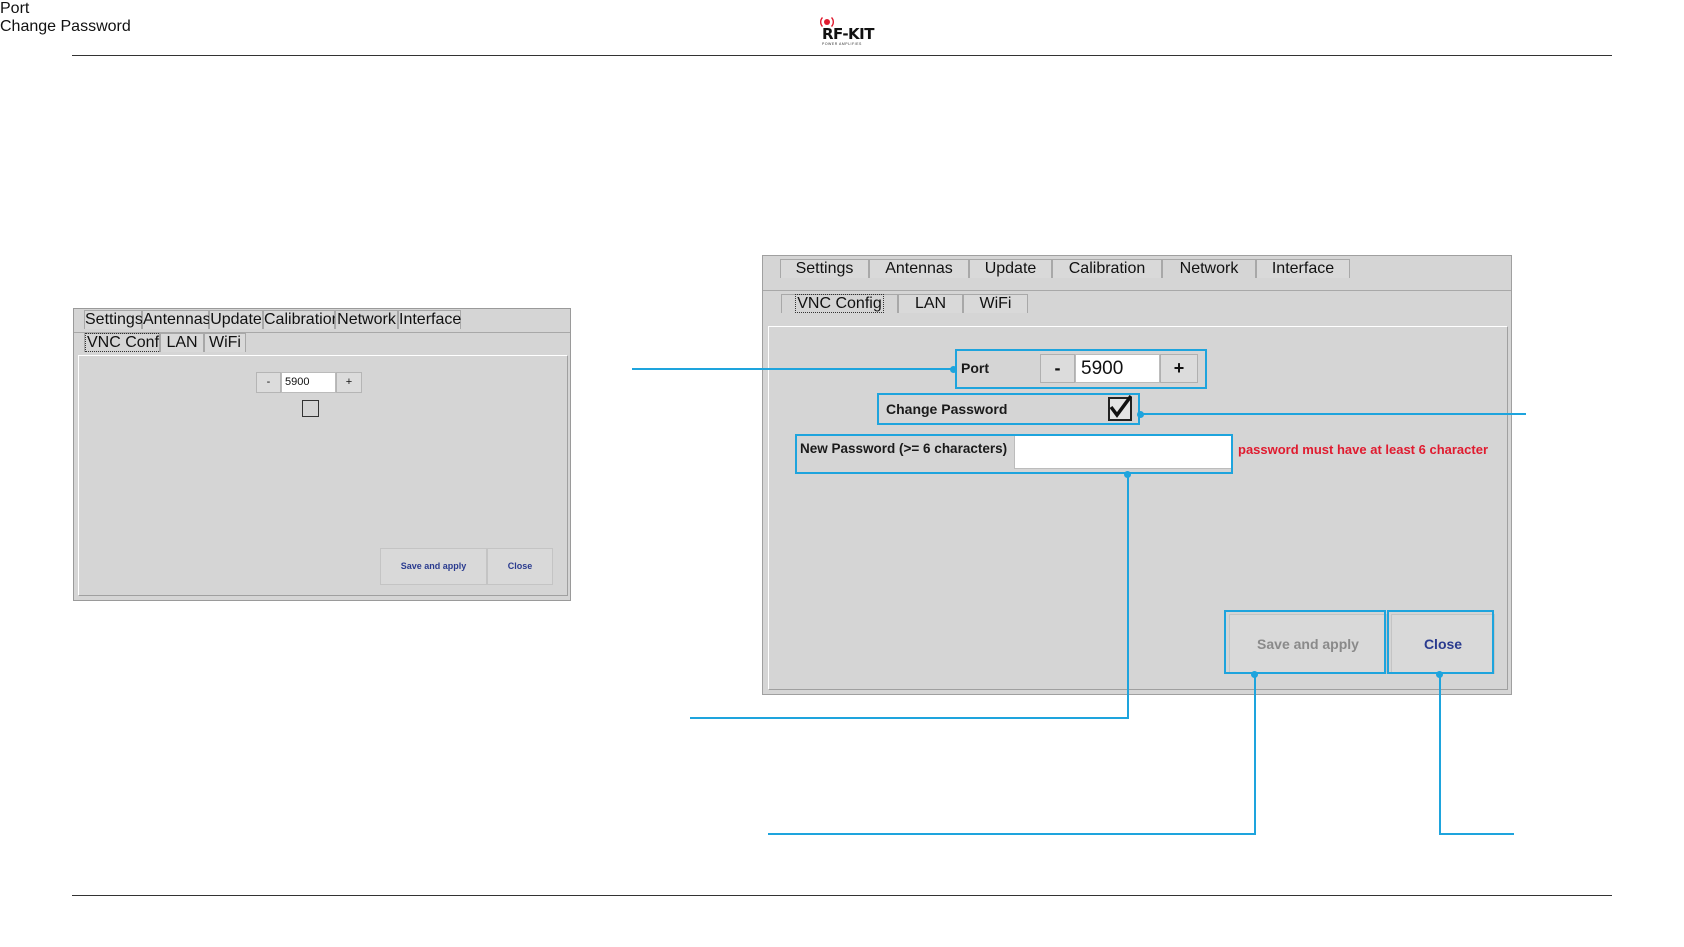 The width and height of the screenshot is (1684, 947). I want to click on close-leader-vertical, so click(1440, 754).